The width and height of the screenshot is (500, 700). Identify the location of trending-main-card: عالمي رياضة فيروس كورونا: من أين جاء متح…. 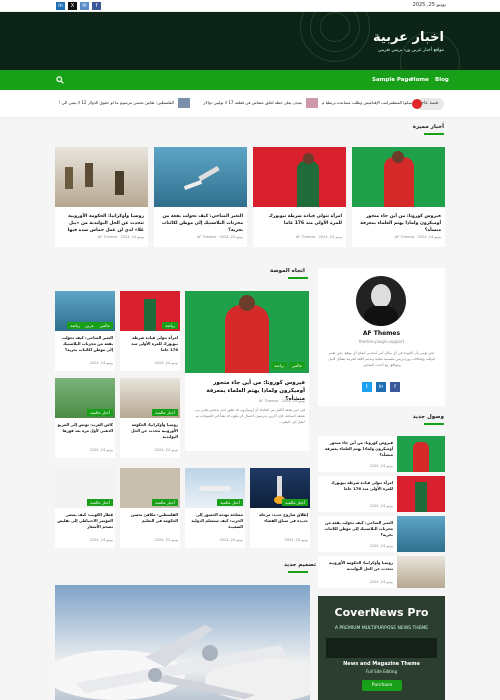
(247, 371).